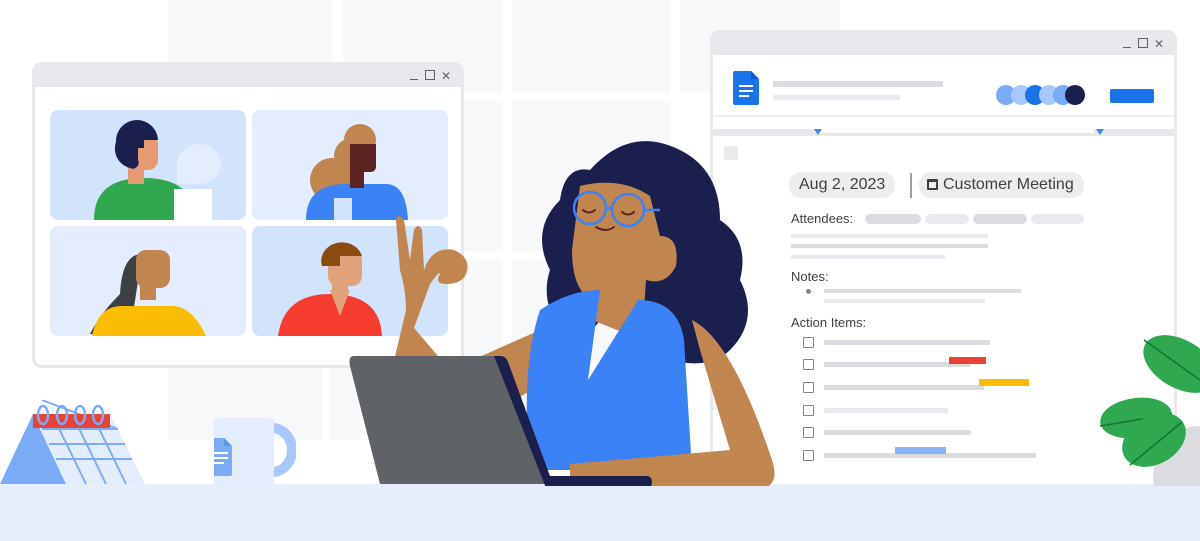  What do you see at coordinates (842, 185) in the screenshot?
I see `date-chip: Aug 2, 2023` at bounding box center [842, 185].